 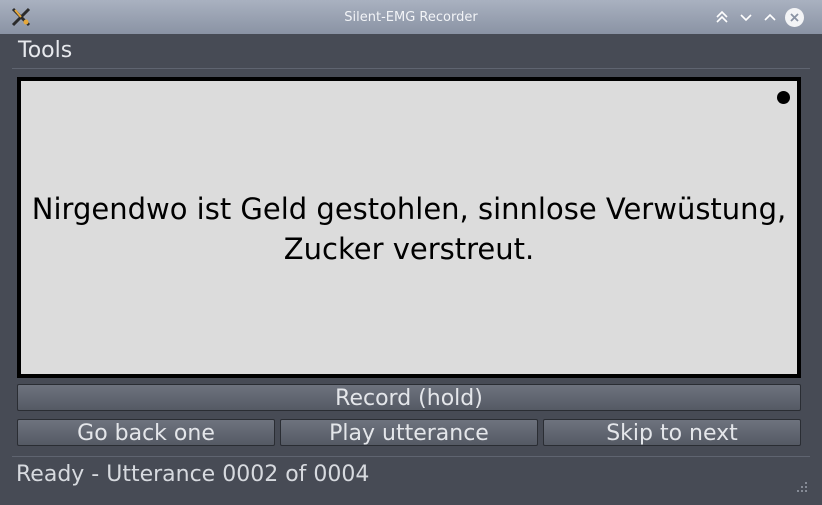 What do you see at coordinates (193, 474) in the screenshot?
I see `status-text: Ready - Utterance 0002 of 0004` at bounding box center [193, 474].